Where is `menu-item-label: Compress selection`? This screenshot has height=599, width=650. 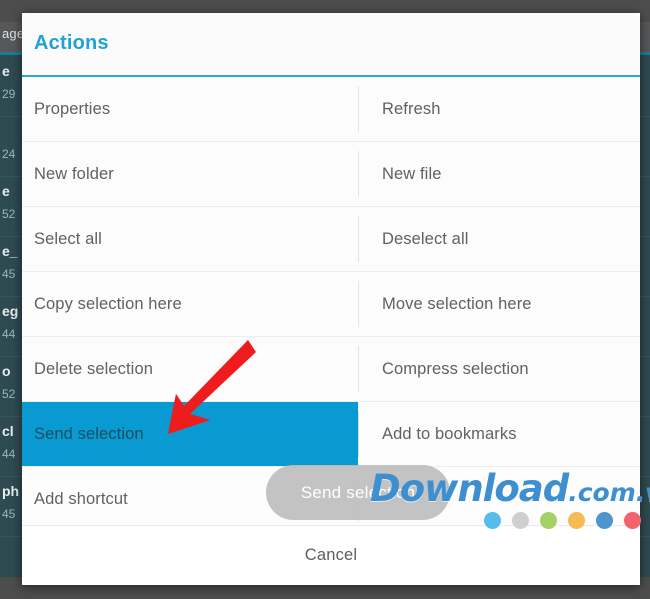
menu-item-label: Compress selection is located at coordinates (455, 368).